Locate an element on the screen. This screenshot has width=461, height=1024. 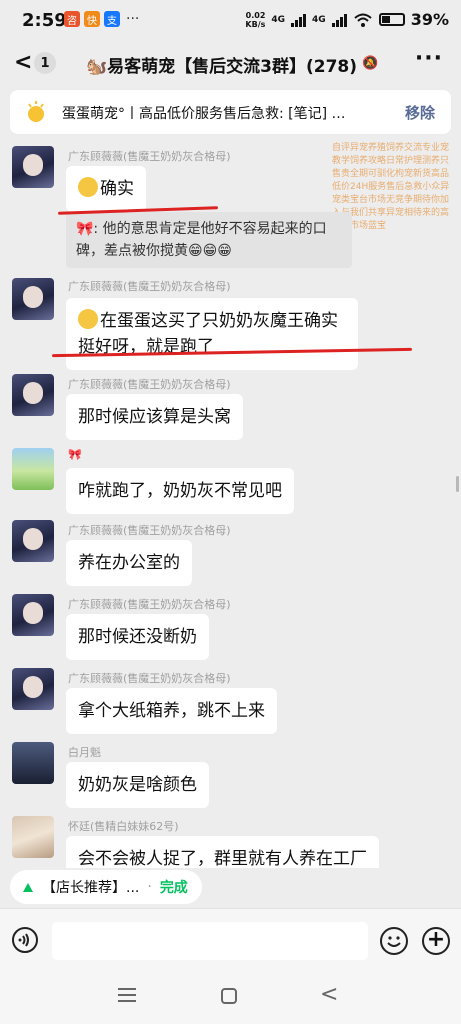
suggestion-chip: 【店长推荐】... · 完成 is located at coordinates (106, 887).